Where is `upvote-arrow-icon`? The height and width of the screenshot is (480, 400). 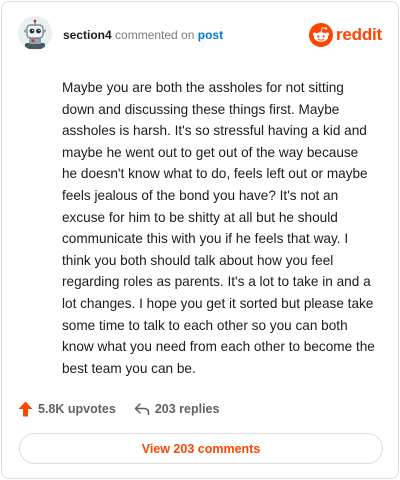
upvote-arrow-icon is located at coordinates (25, 409).